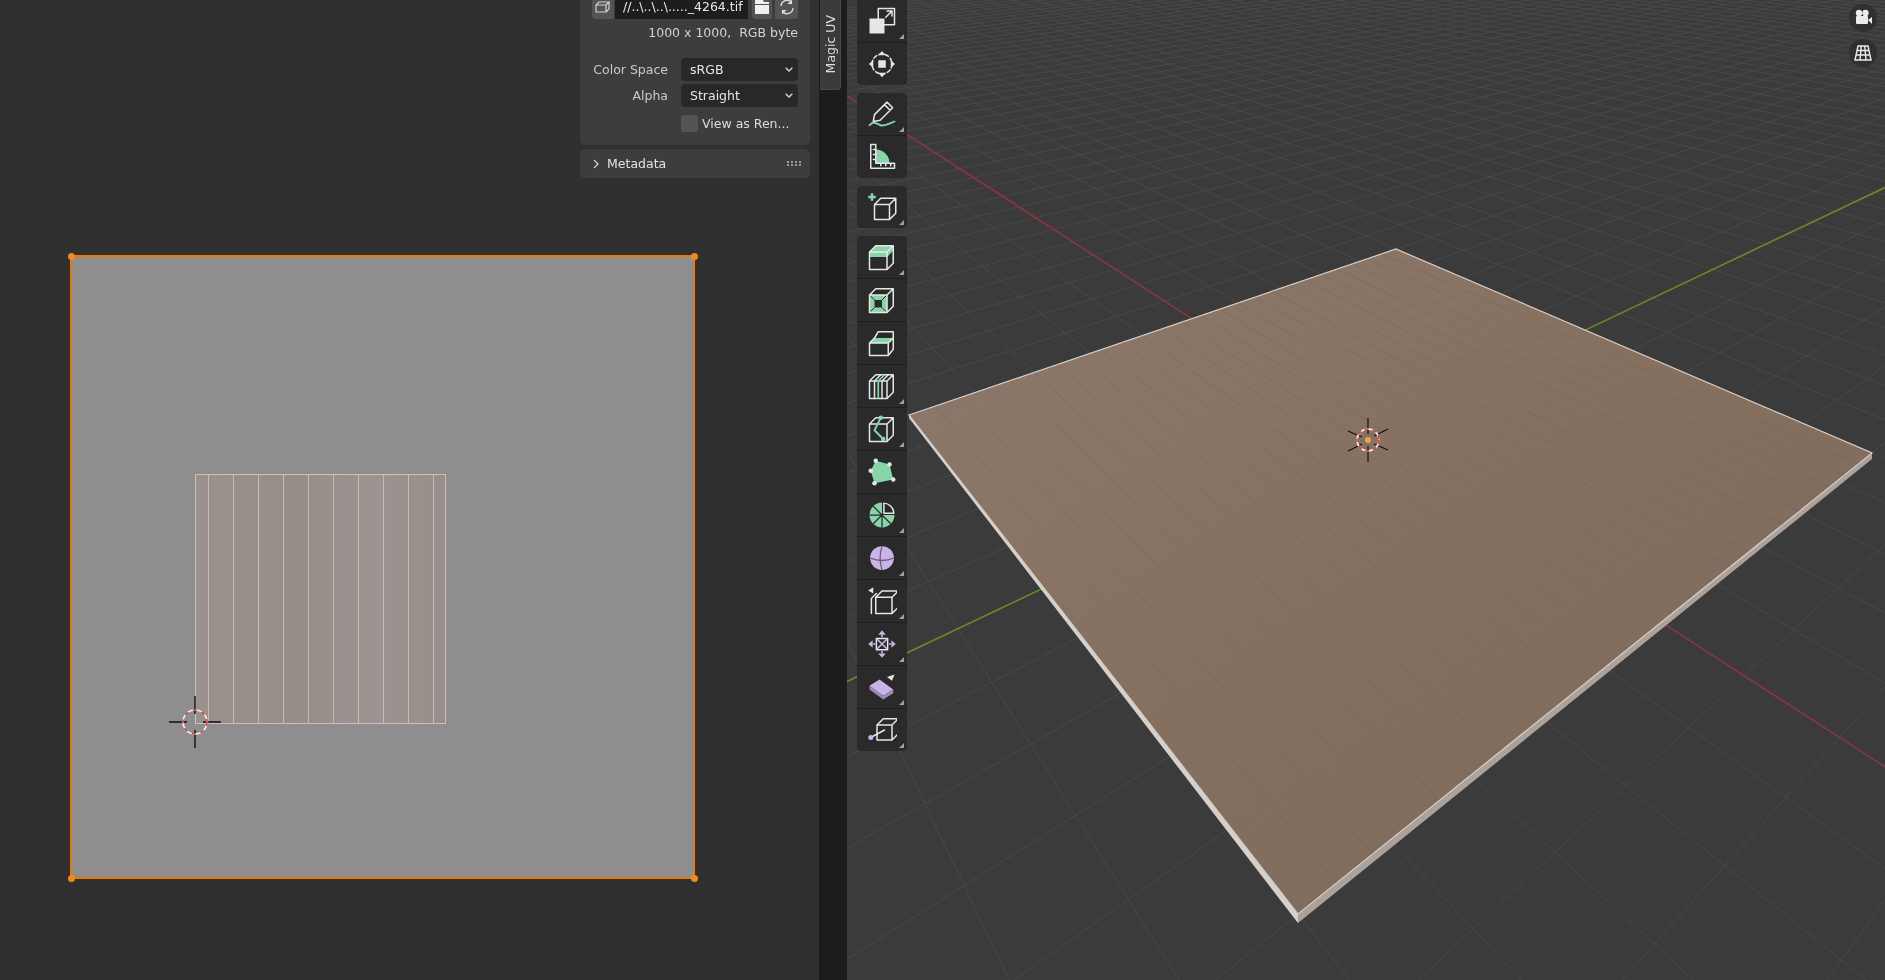  What do you see at coordinates (739, 95) in the screenshot?
I see `dropdown: Straight` at bounding box center [739, 95].